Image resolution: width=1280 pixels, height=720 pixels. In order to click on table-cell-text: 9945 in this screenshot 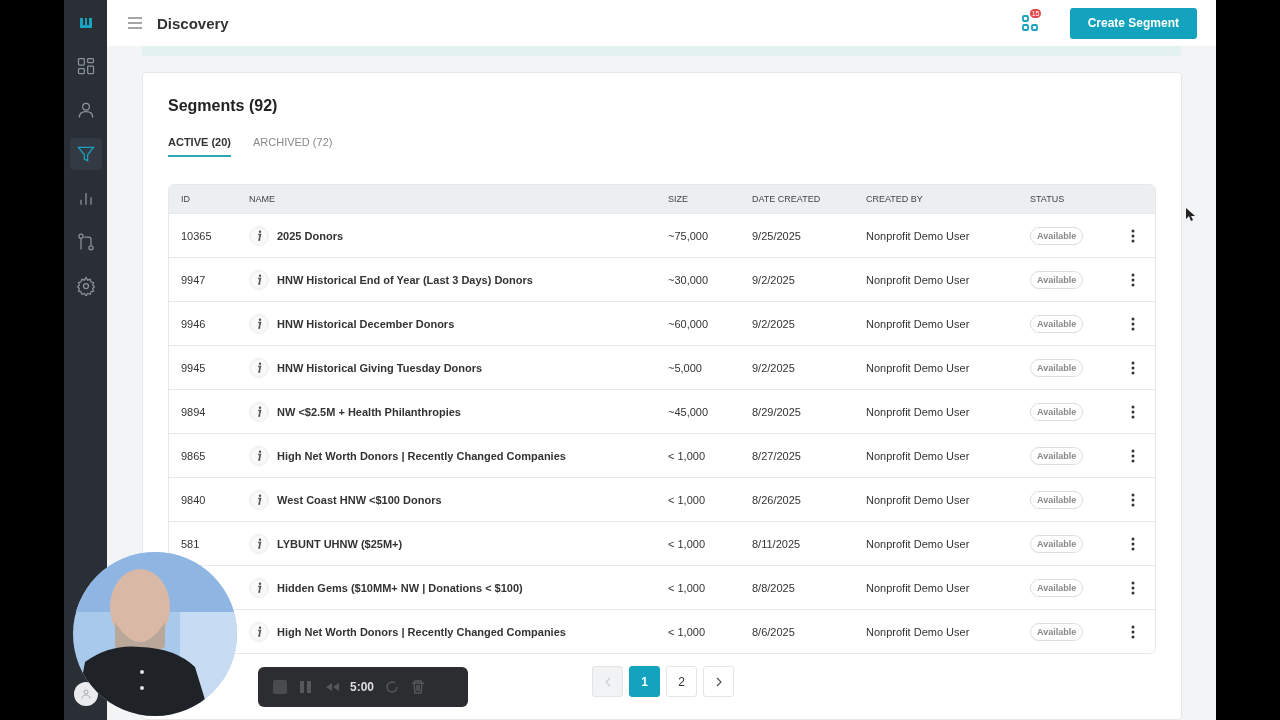, I will do `click(194, 367)`.